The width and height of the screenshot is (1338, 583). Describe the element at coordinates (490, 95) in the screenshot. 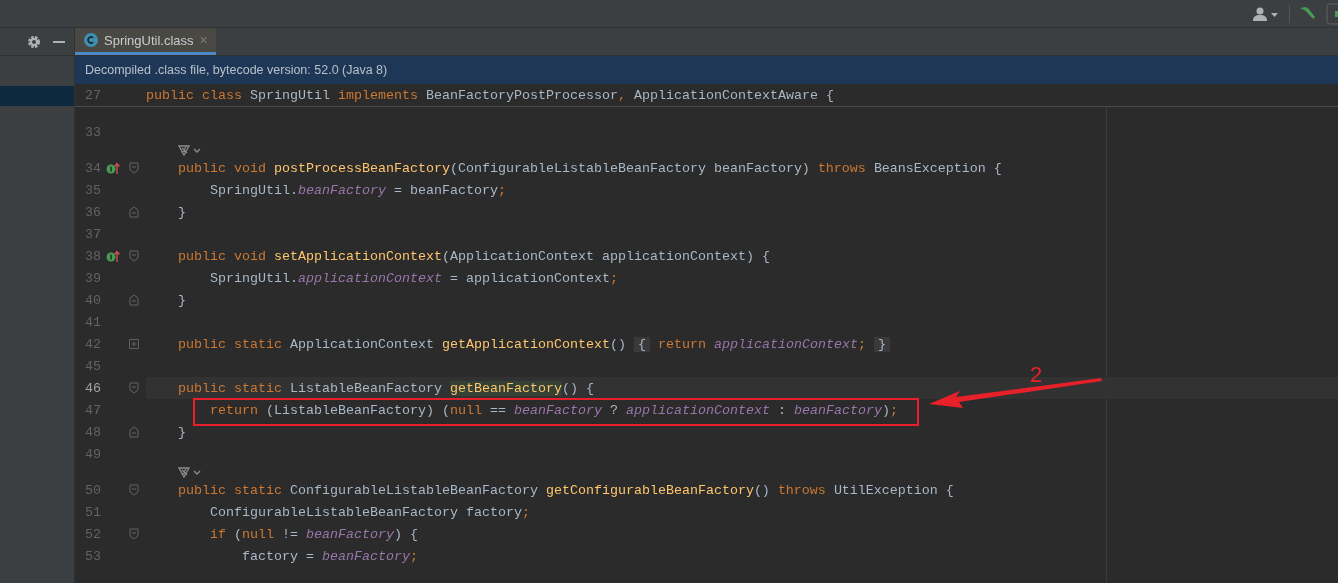

I see `code-line: public class SpringUtil implements BeanFactoryPostProcessor, ApplicationContextAware {` at that location.